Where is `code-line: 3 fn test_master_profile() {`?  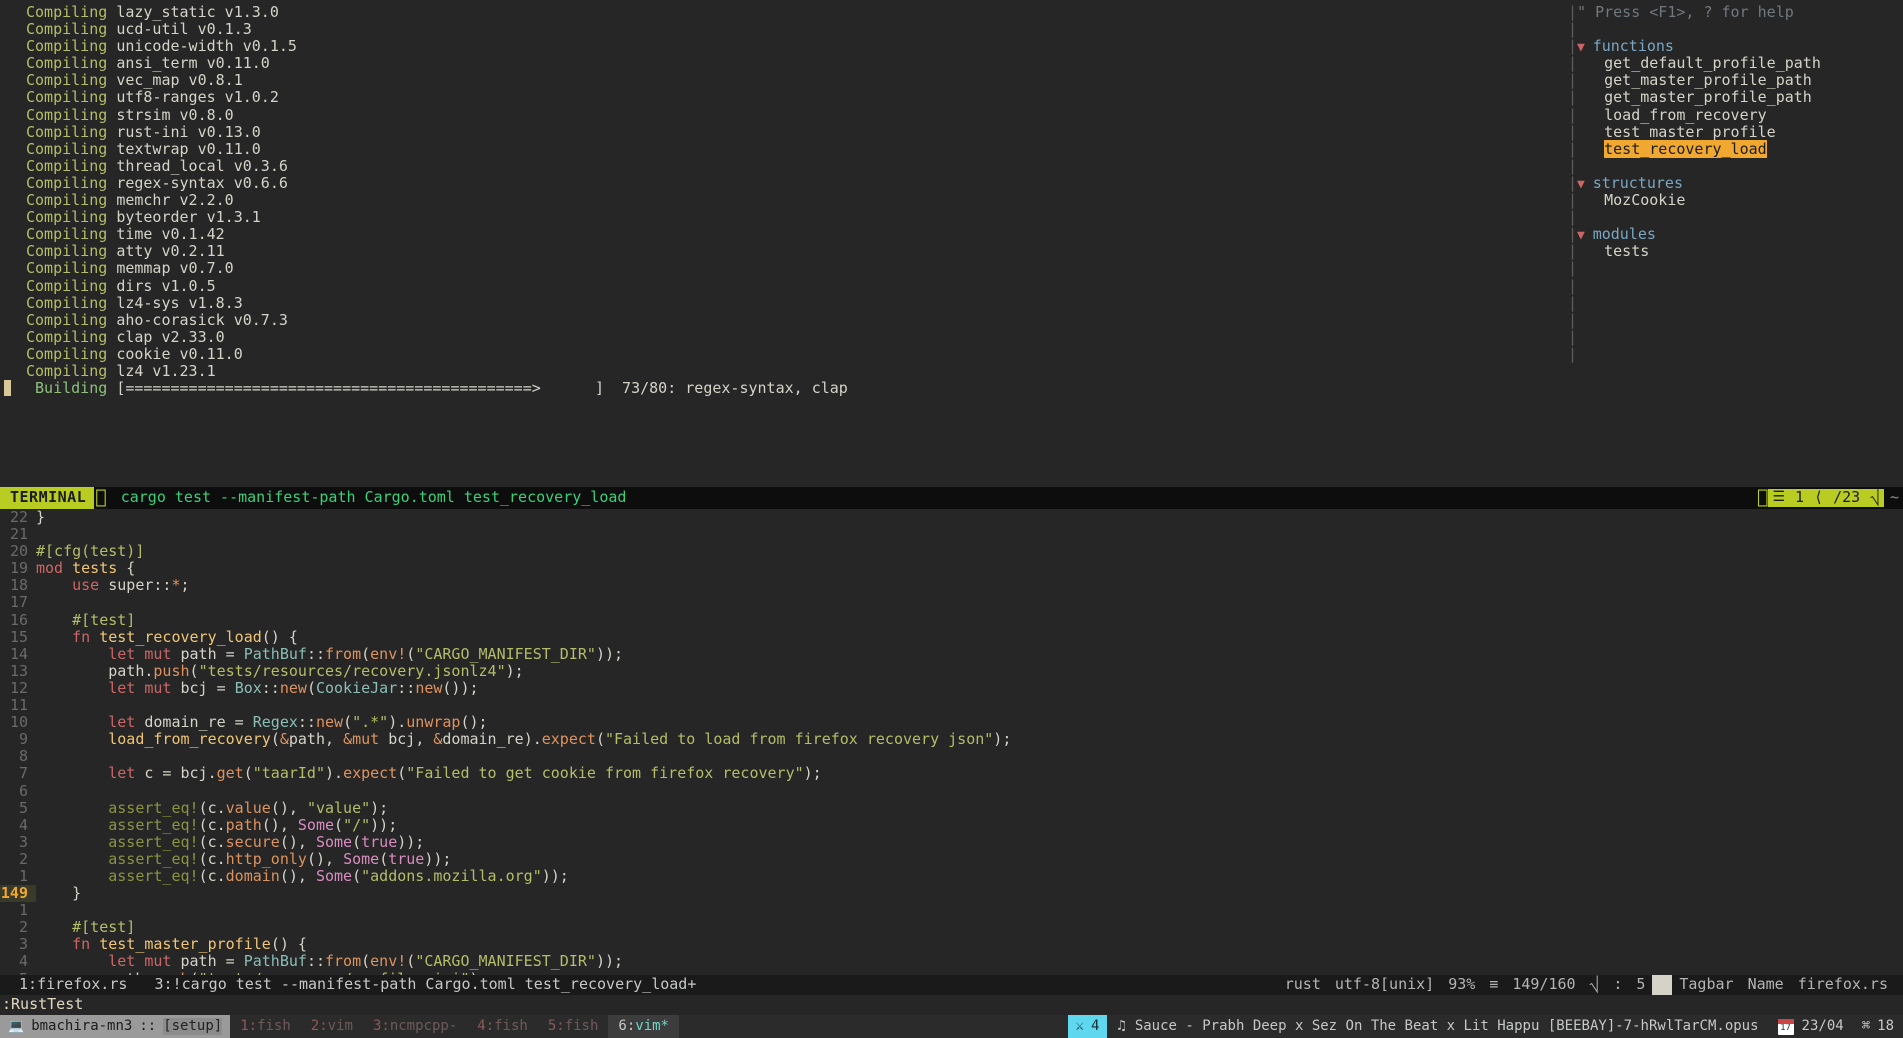
code-line: 3 fn test_master_profile() { is located at coordinates (951, 944).